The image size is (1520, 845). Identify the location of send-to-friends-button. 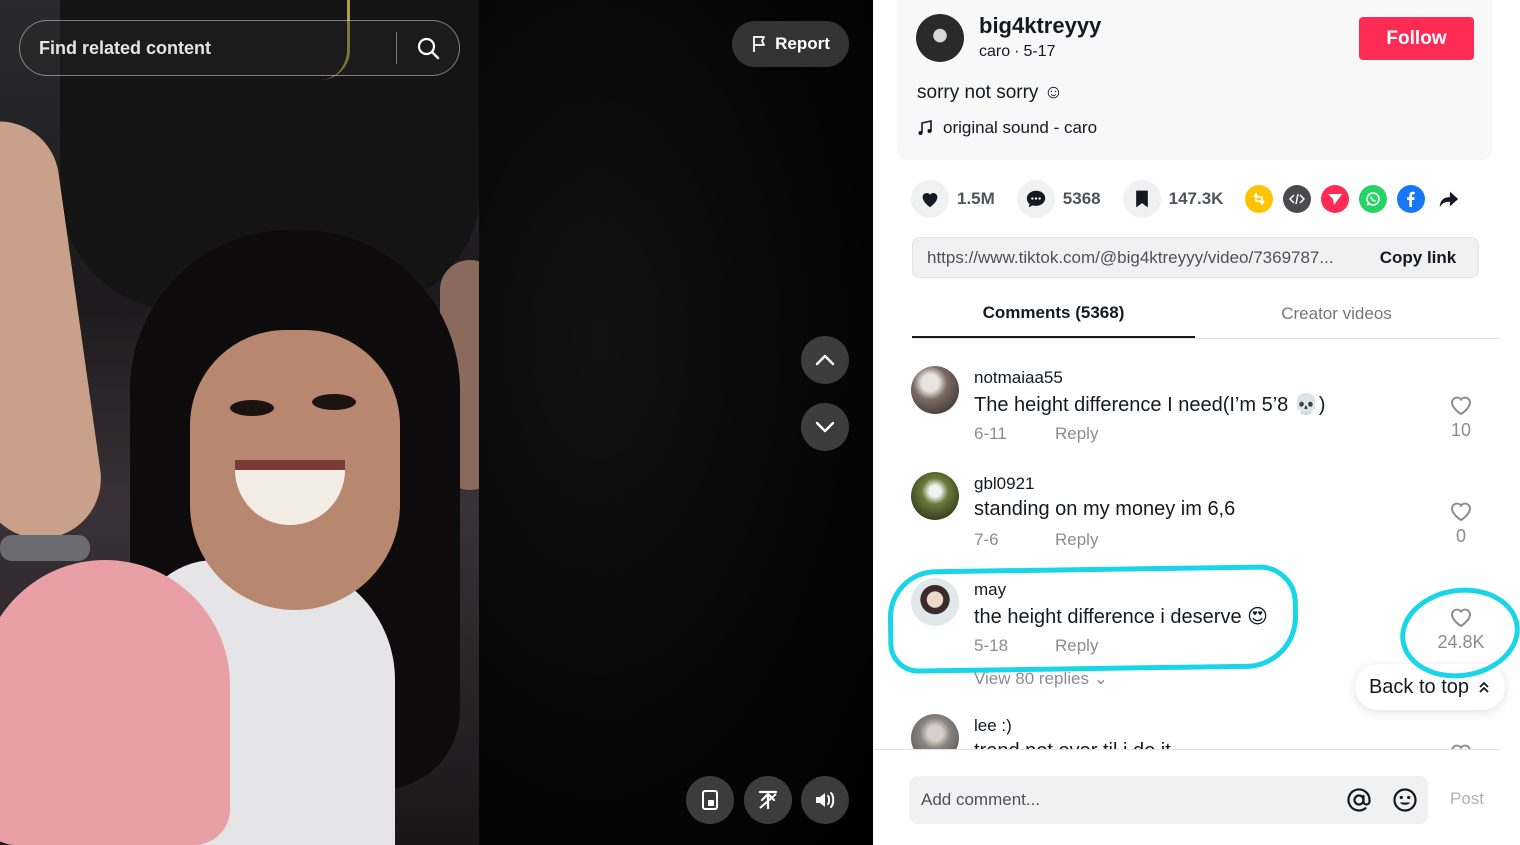
(1335, 199).